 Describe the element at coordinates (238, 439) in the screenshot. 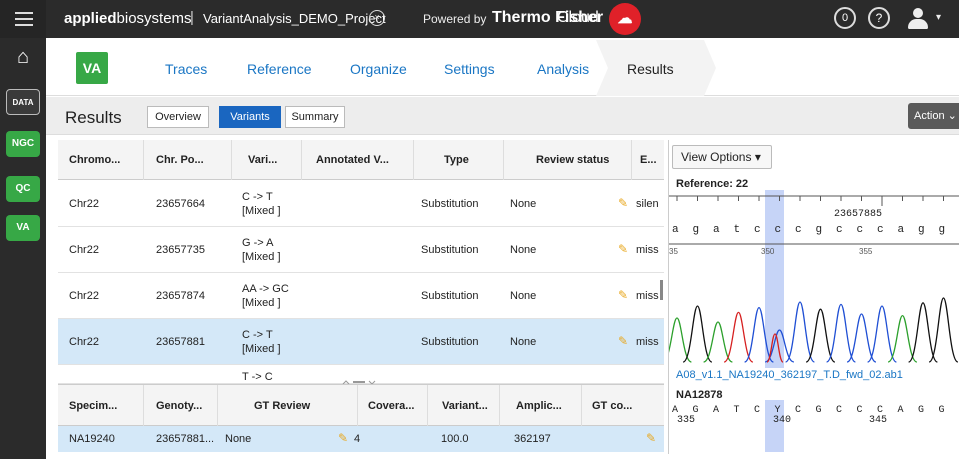

I see `cell-gt-review: None` at that location.